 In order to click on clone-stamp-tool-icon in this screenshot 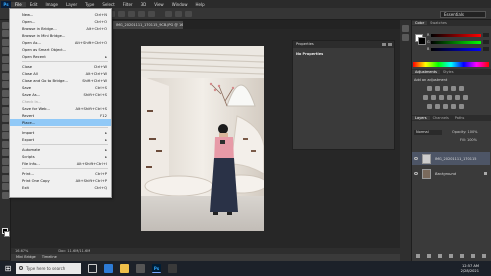, I will do `click(5, 93)`.